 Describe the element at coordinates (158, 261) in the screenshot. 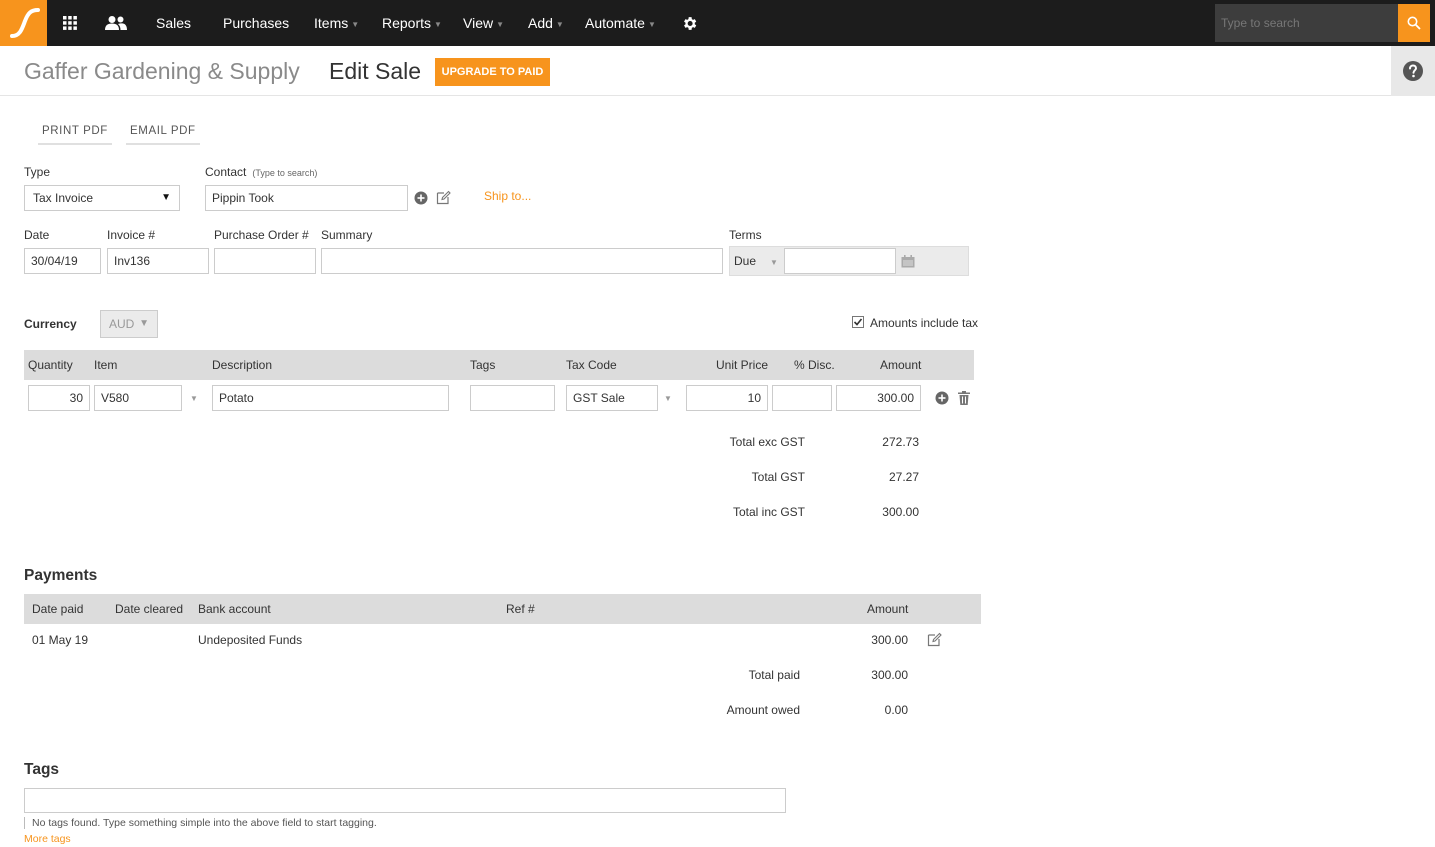

I see `invoice-number-input: Inv136` at that location.